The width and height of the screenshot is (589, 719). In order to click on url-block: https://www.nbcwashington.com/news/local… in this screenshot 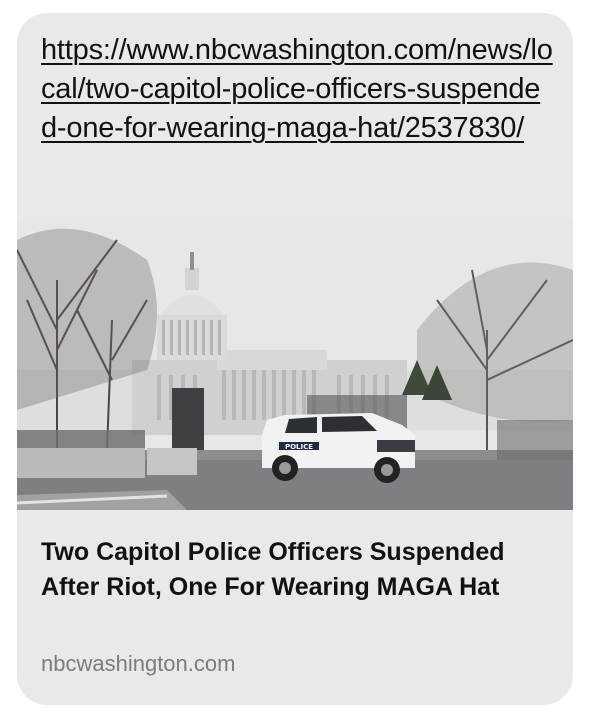, I will do `click(298, 89)`.